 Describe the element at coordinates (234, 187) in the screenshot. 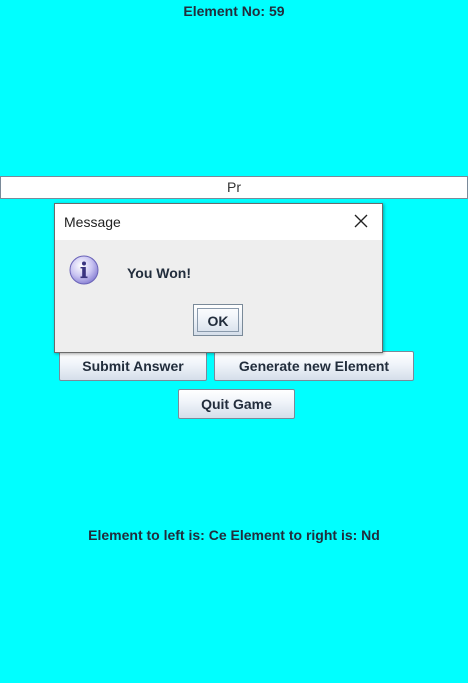

I see `answer-input` at that location.